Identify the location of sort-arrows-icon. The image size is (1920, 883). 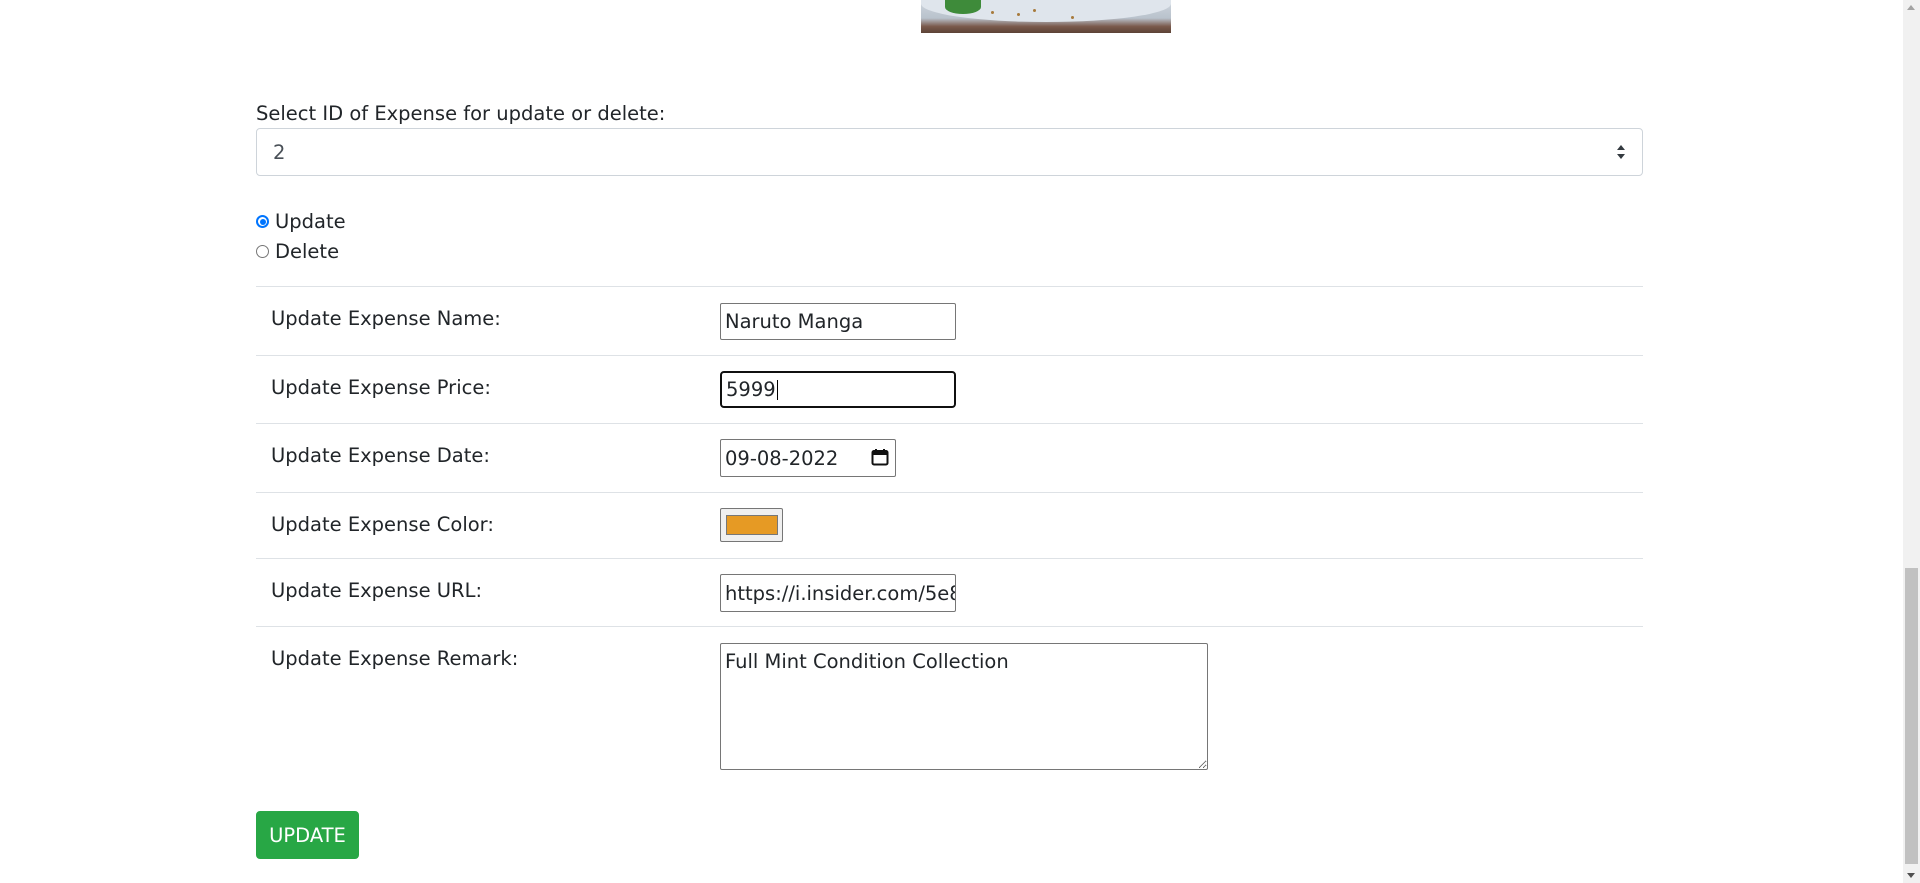
(1621, 152).